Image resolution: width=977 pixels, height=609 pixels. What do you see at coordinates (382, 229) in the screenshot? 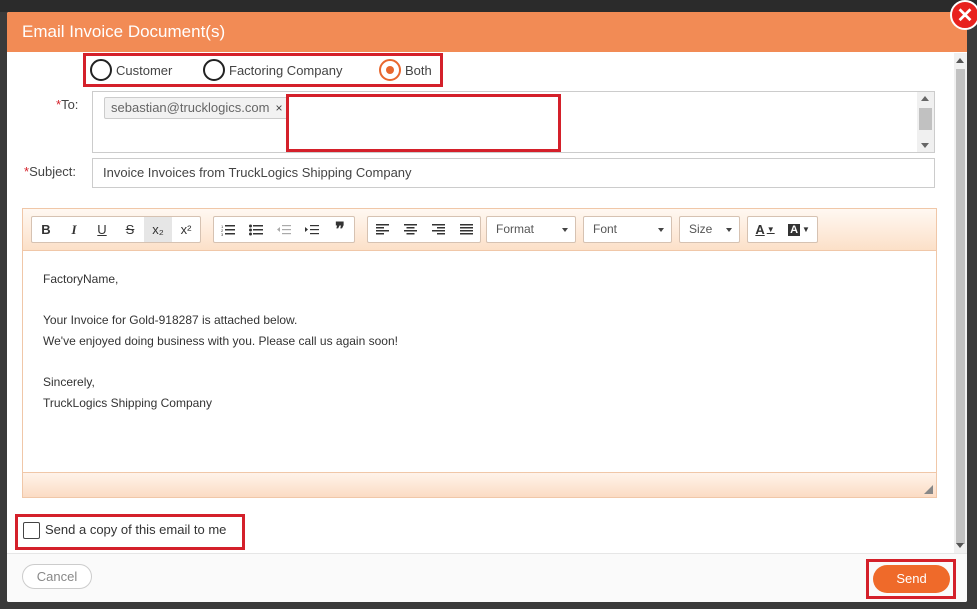
I see `align-left-icon` at bounding box center [382, 229].